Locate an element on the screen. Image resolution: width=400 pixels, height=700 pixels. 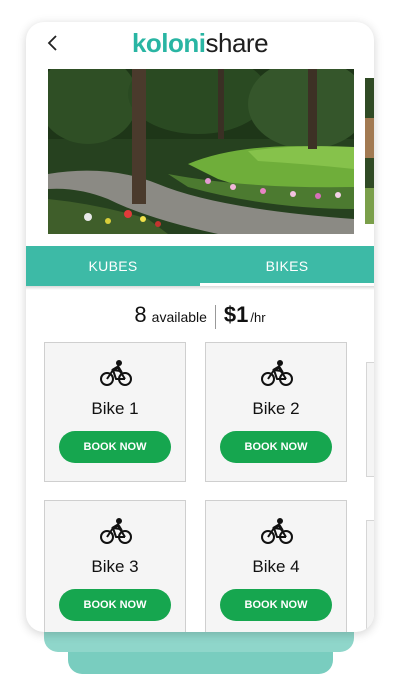
bike-name: Bike 1 is located at coordinates (115, 408).